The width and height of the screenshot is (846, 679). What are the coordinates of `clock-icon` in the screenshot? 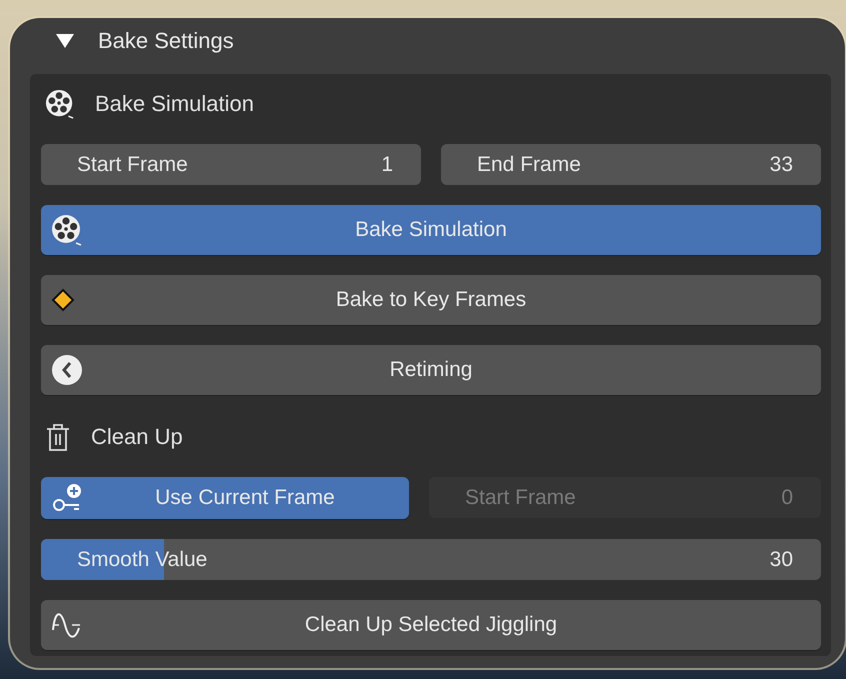 It's located at (67, 370).